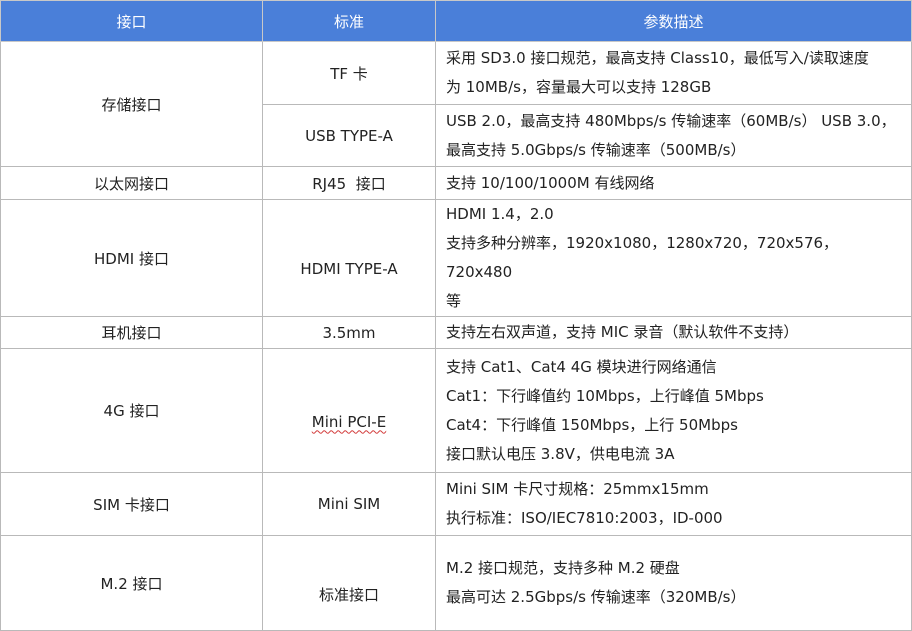 The image size is (912, 631). What do you see at coordinates (349, 332) in the screenshot?
I see `standard-cell-headphone: 3.5mm` at bounding box center [349, 332].